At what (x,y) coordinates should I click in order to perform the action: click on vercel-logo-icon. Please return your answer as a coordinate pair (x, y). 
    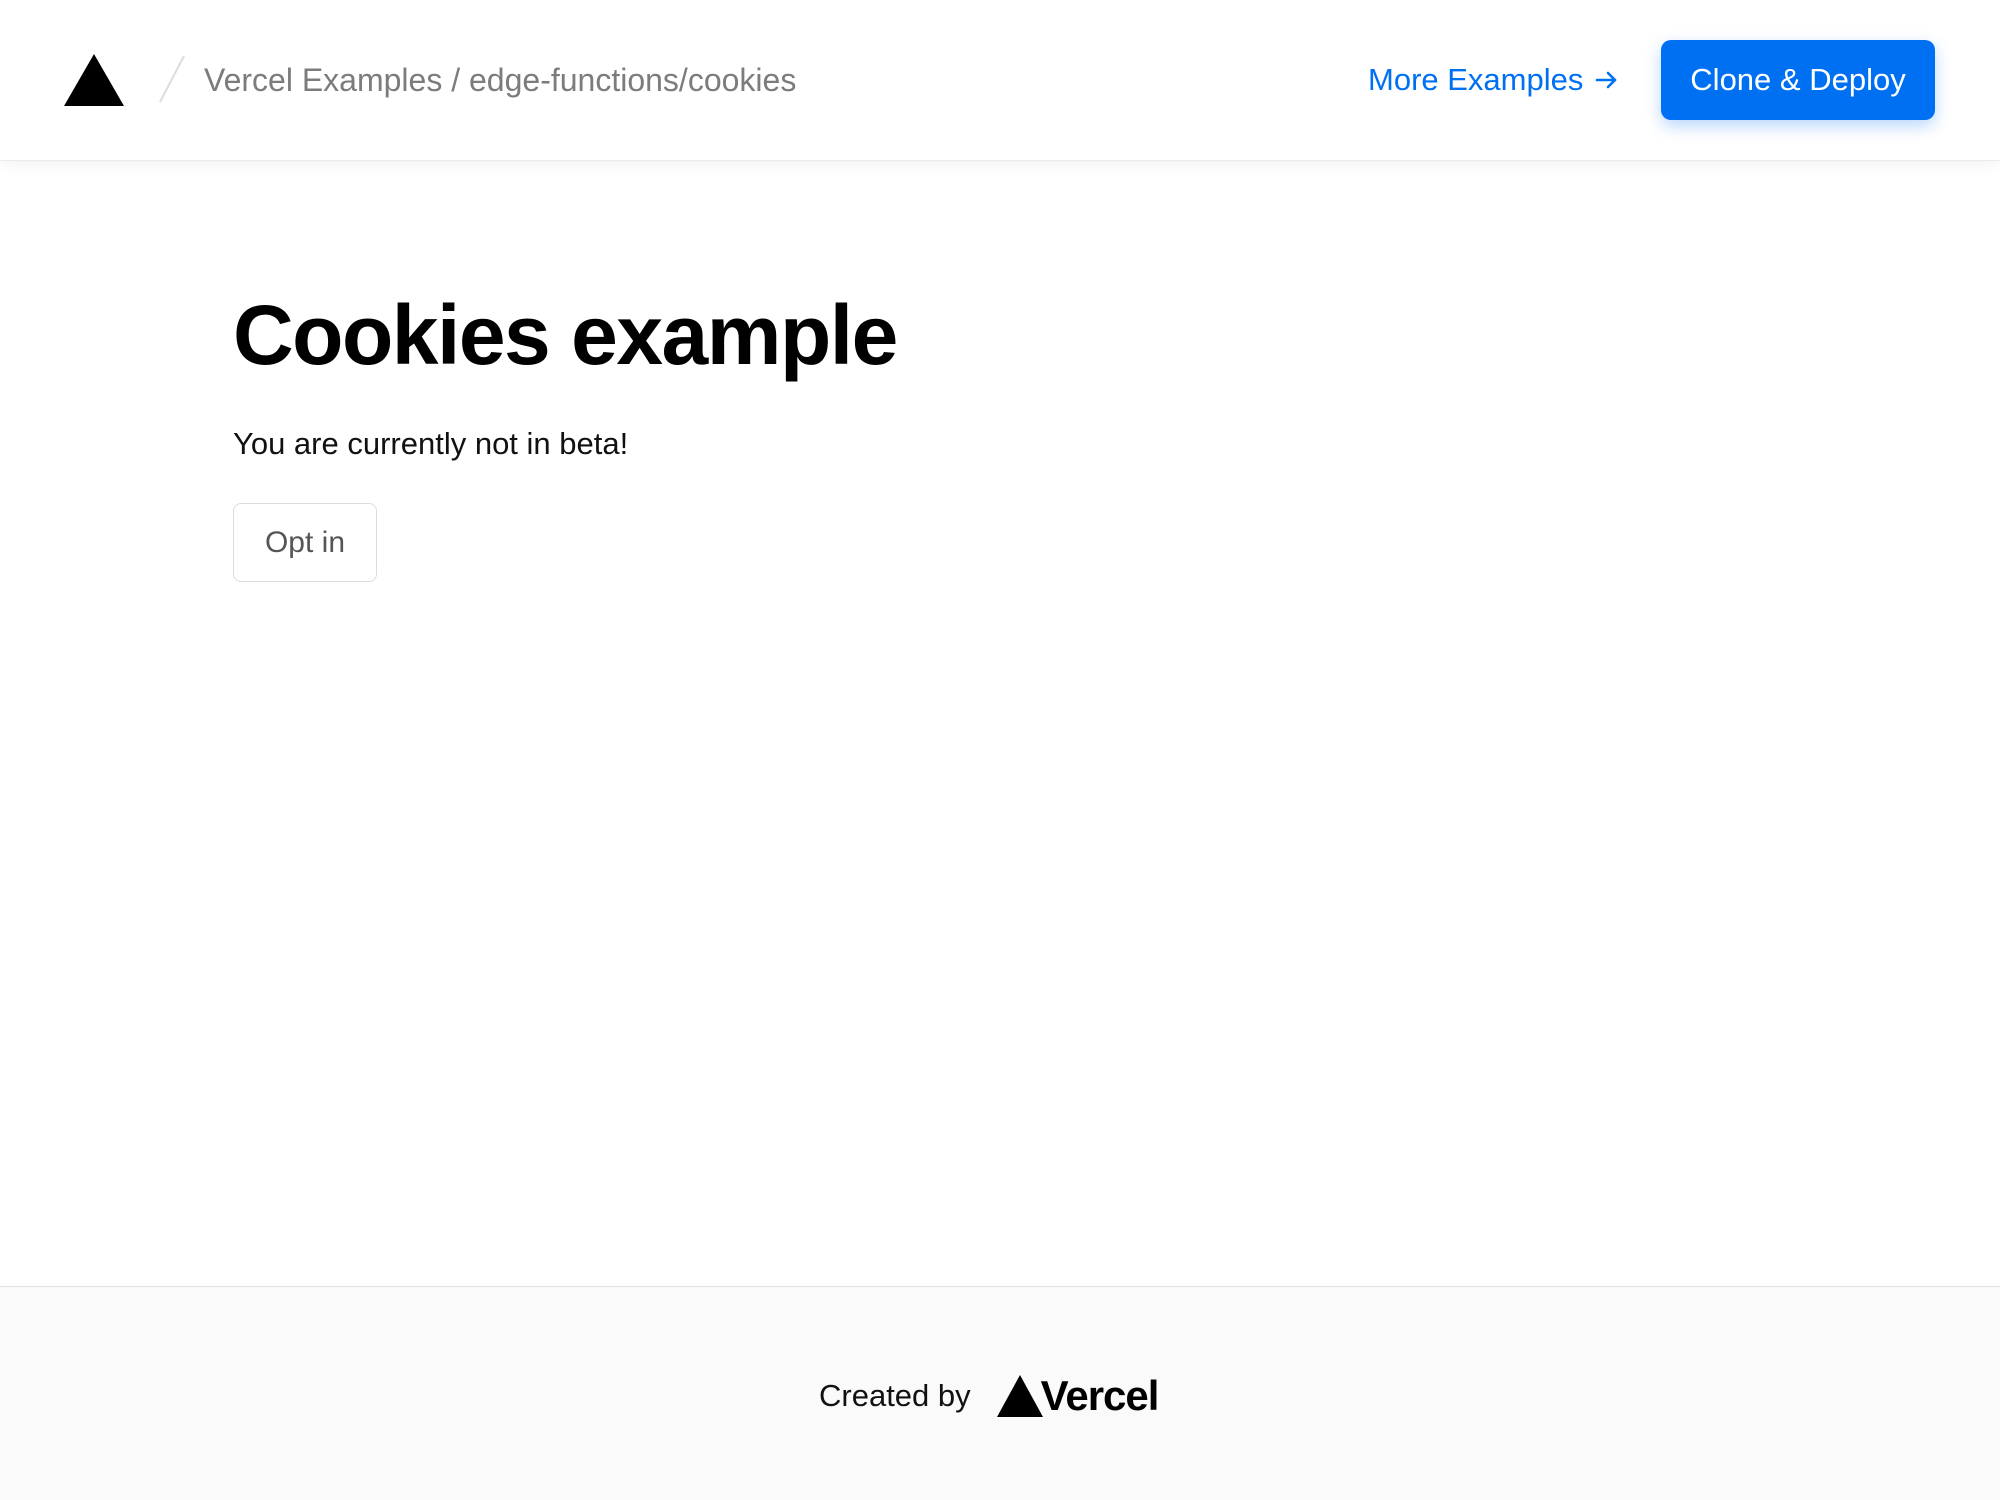
    Looking at the image, I should click on (94, 80).